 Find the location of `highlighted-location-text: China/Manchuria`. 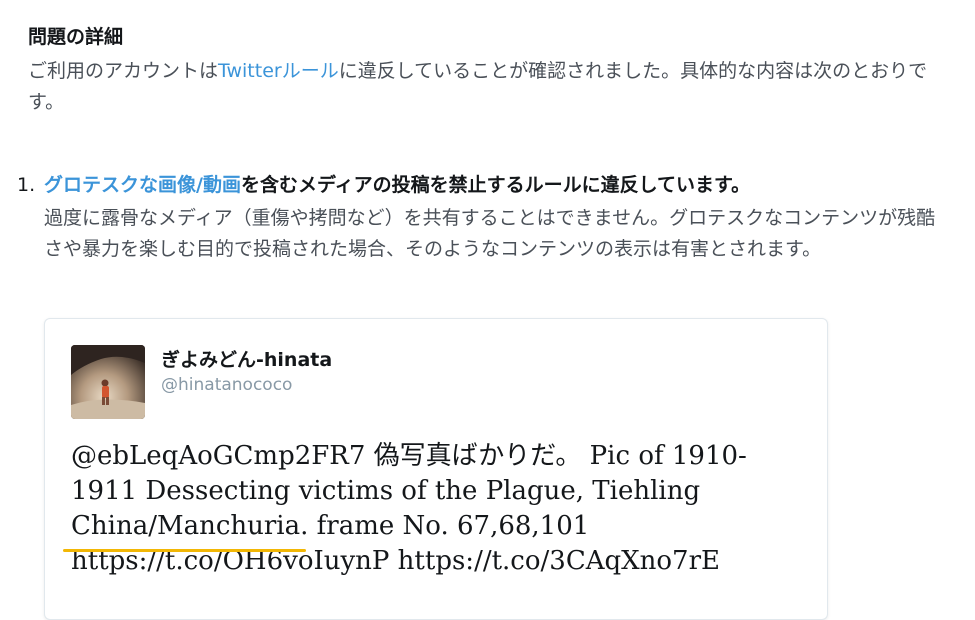

highlighted-location-text: China/Manchuria is located at coordinates (186, 526).